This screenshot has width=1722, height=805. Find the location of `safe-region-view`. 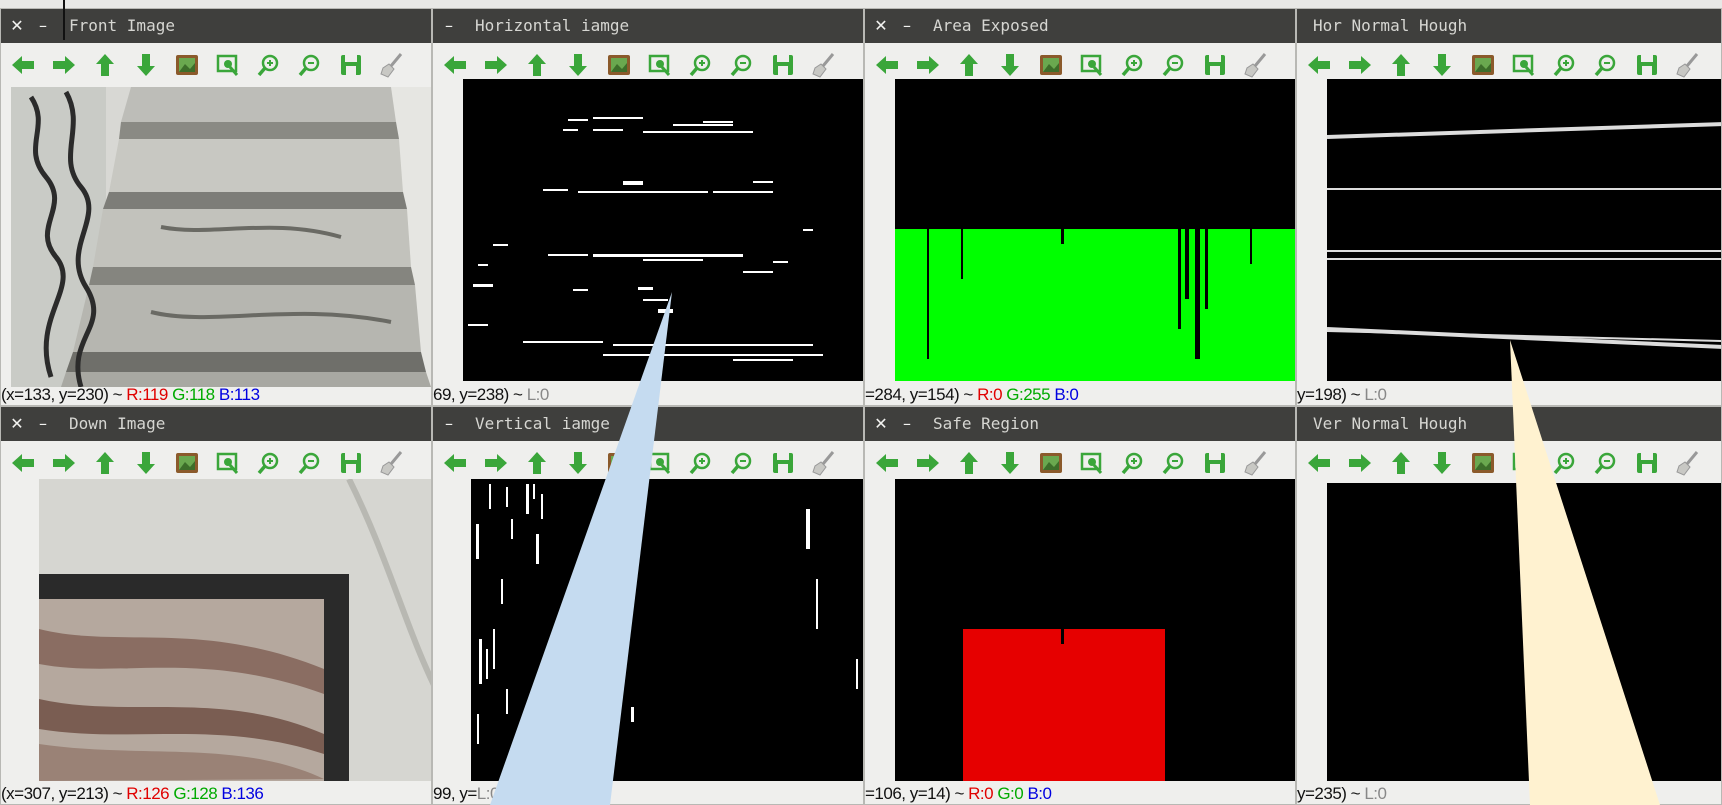

safe-region-view is located at coordinates (1095, 630).